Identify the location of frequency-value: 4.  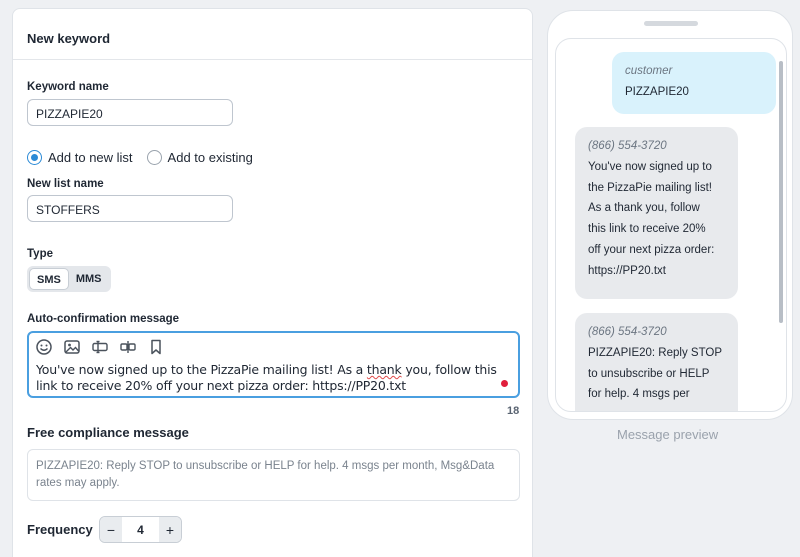
(140, 530).